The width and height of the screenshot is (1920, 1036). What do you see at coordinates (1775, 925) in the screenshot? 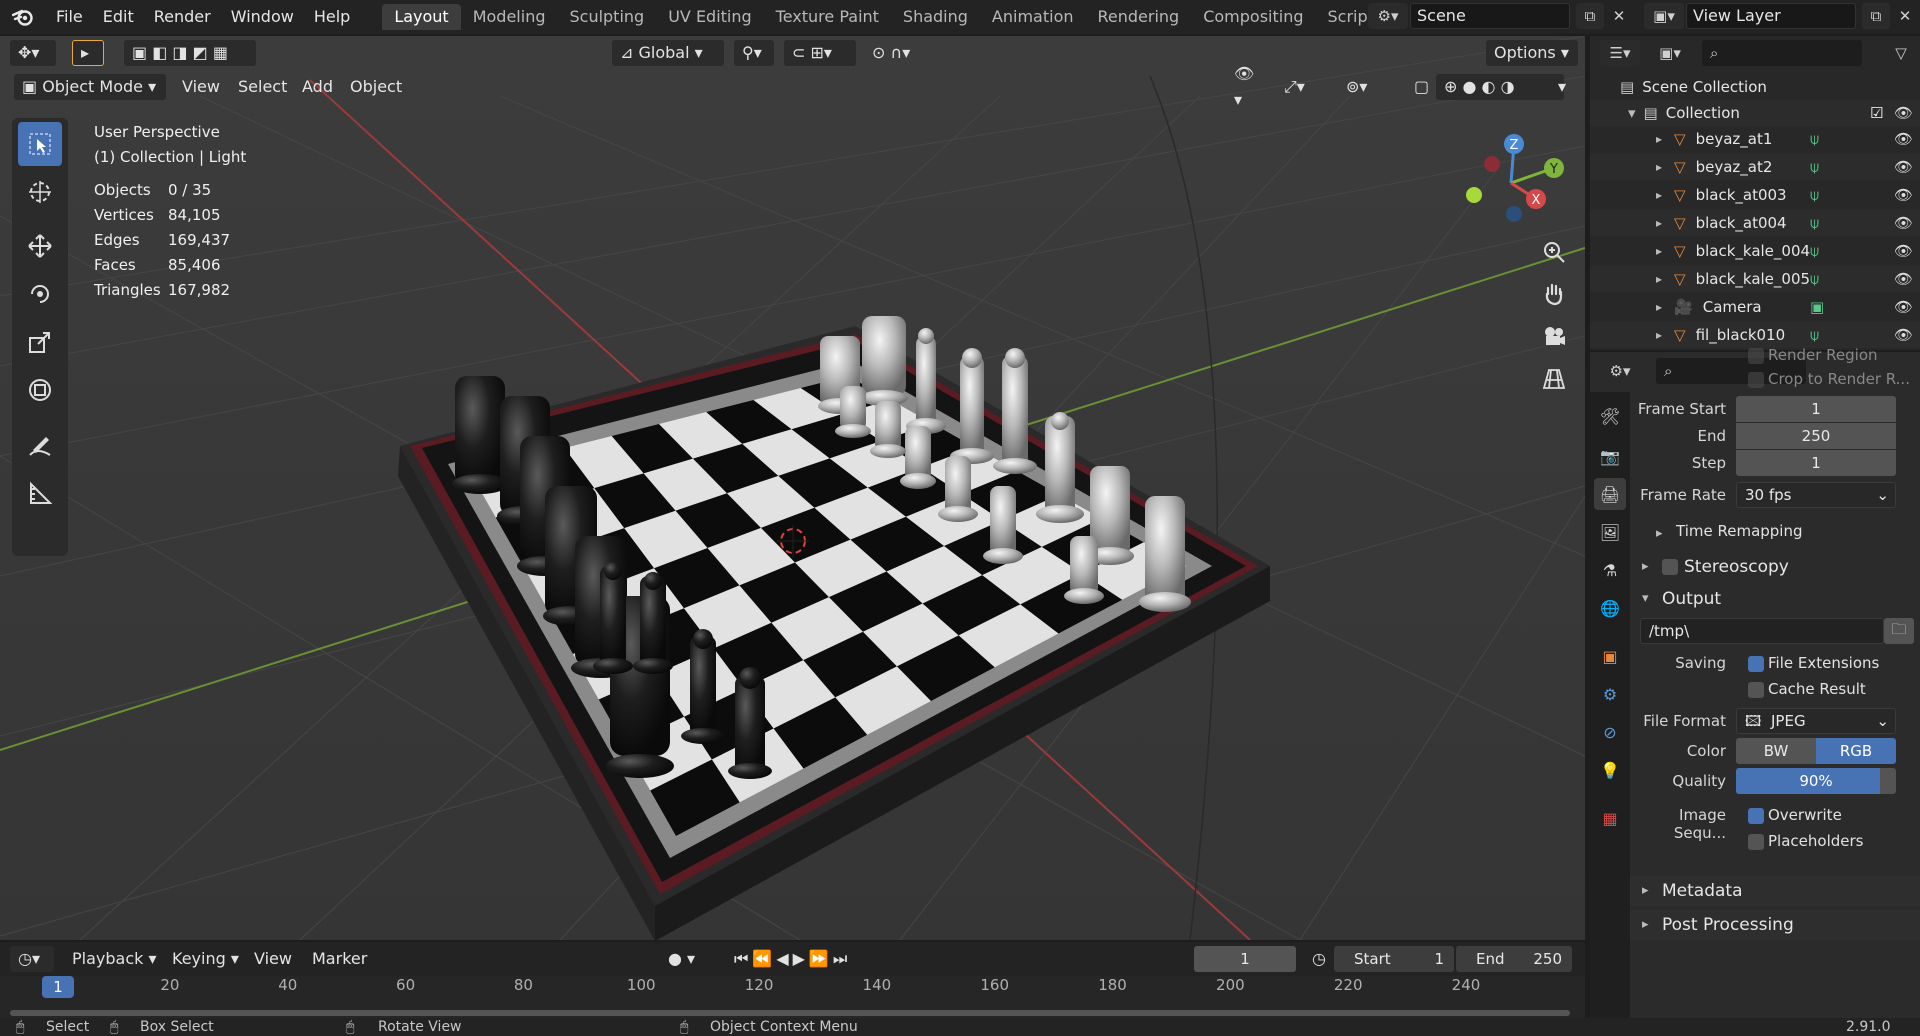
I see `post-processing-panel: ▸ Post Processing` at bounding box center [1775, 925].